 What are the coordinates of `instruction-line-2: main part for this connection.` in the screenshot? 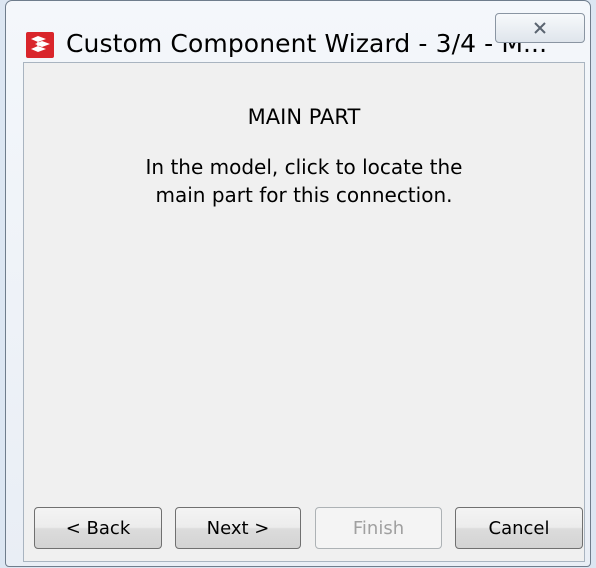 It's located at (304, 195).